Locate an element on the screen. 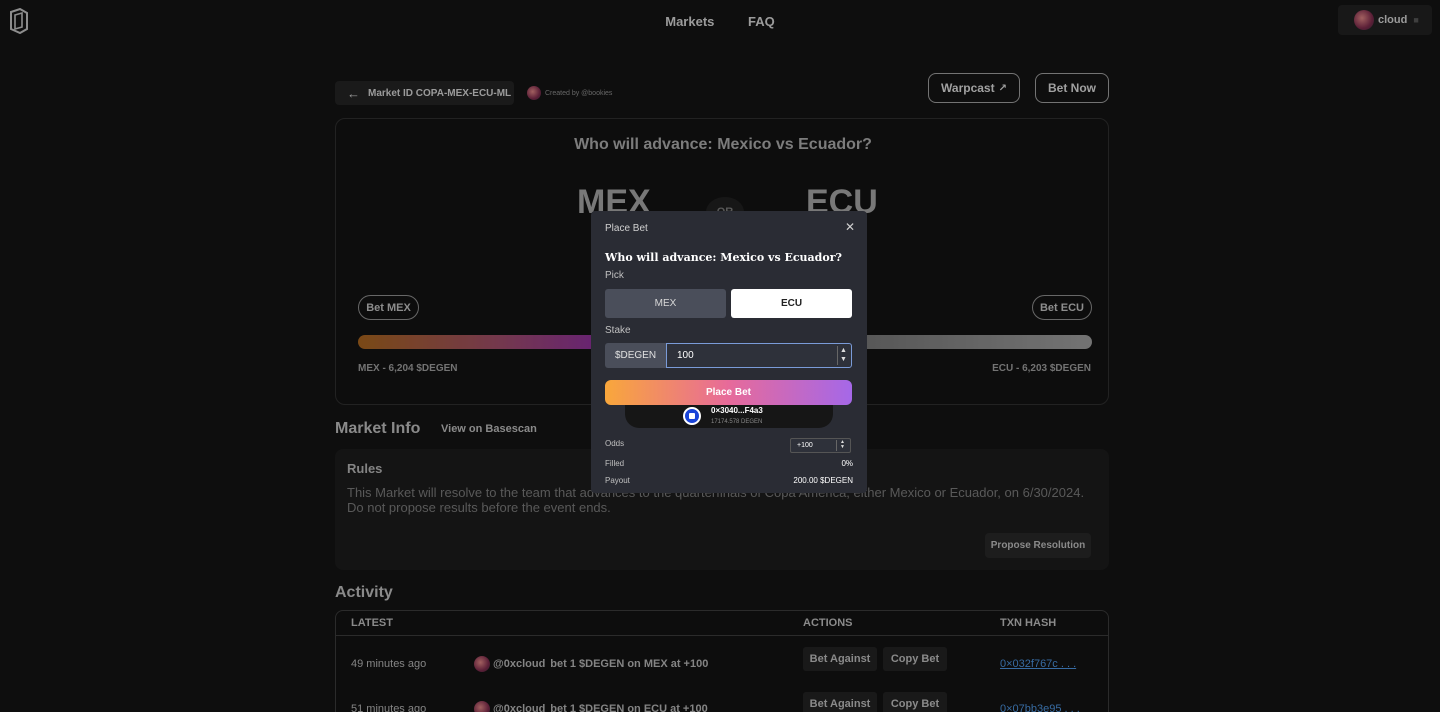 The image size is (1440, 712). place-bet-button: Place Bet is located at coordinates (728, 392).